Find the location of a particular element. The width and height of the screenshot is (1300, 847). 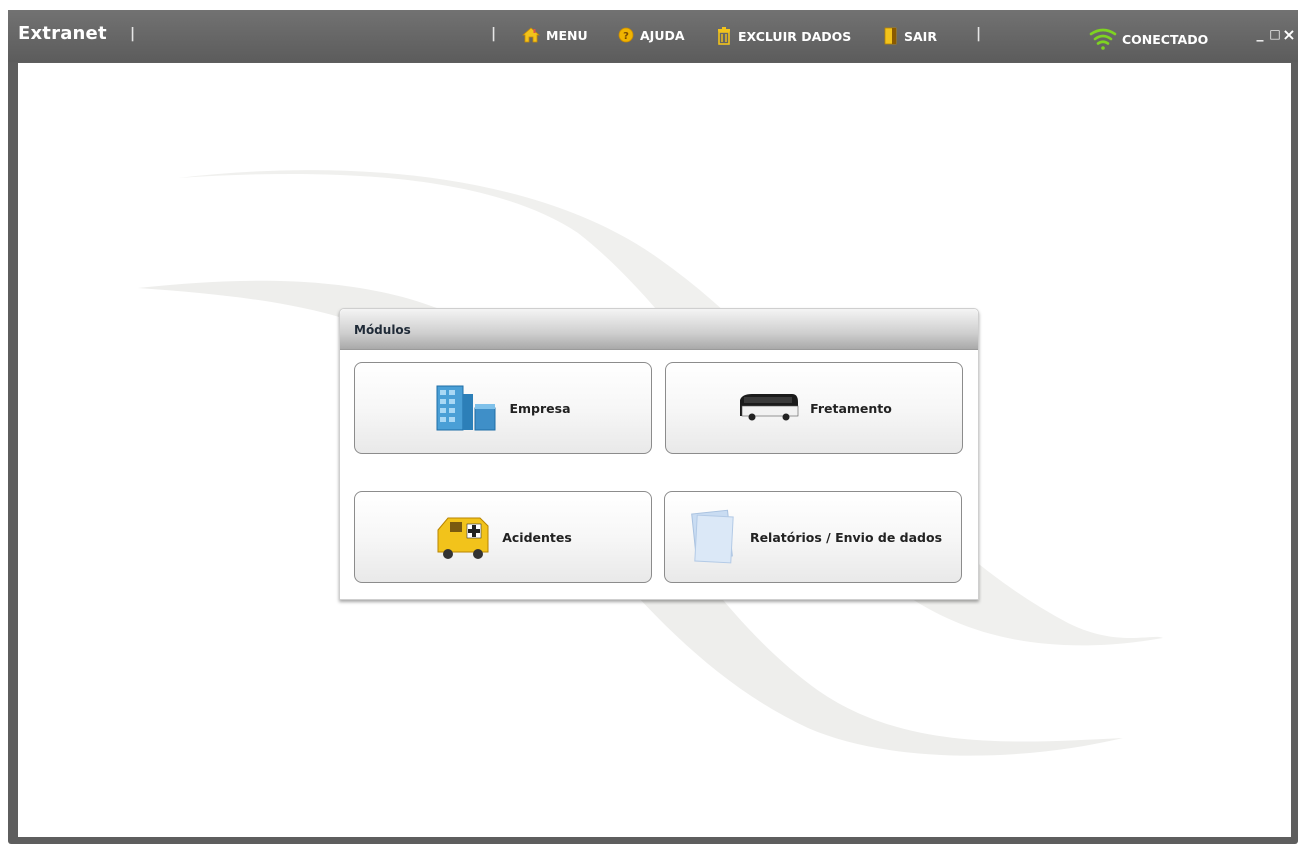

help-icon: ? is located at coordinates (626, 35).